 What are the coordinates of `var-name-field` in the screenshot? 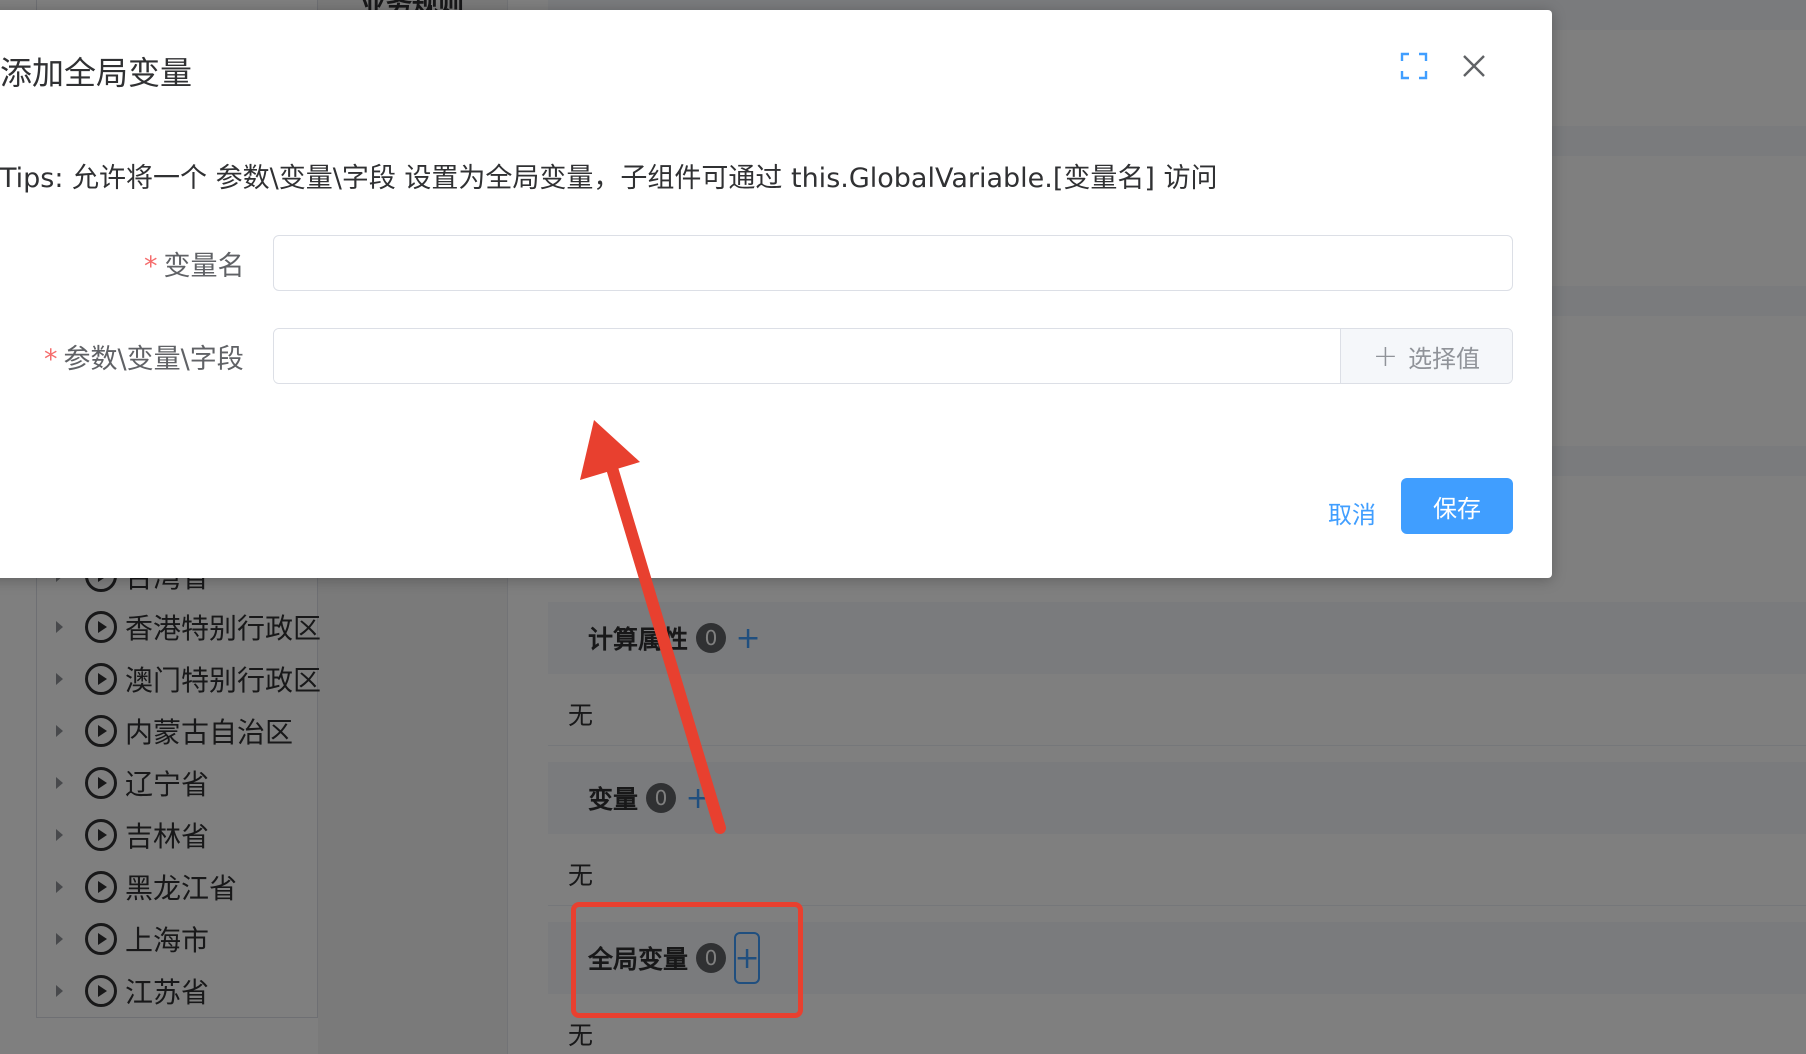 It's located at (893, 263).